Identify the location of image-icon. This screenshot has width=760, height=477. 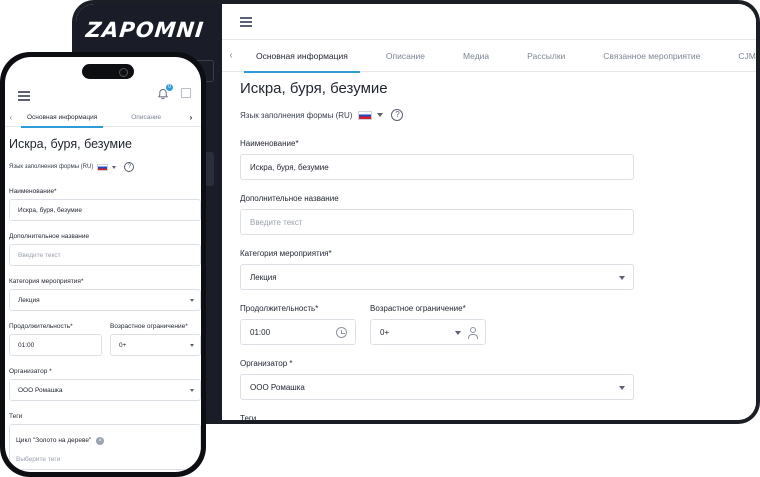
(186, 93).